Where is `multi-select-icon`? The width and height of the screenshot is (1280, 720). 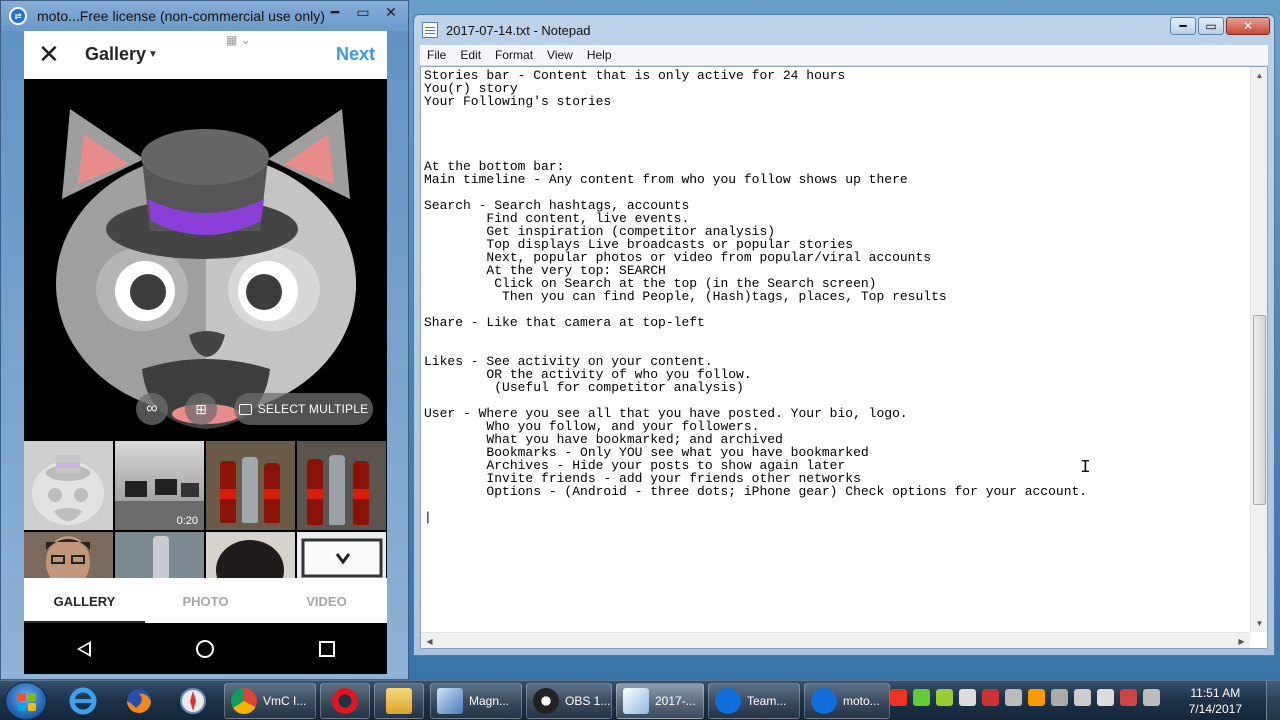
multi-select-icon is located at coordinates (245, 409).